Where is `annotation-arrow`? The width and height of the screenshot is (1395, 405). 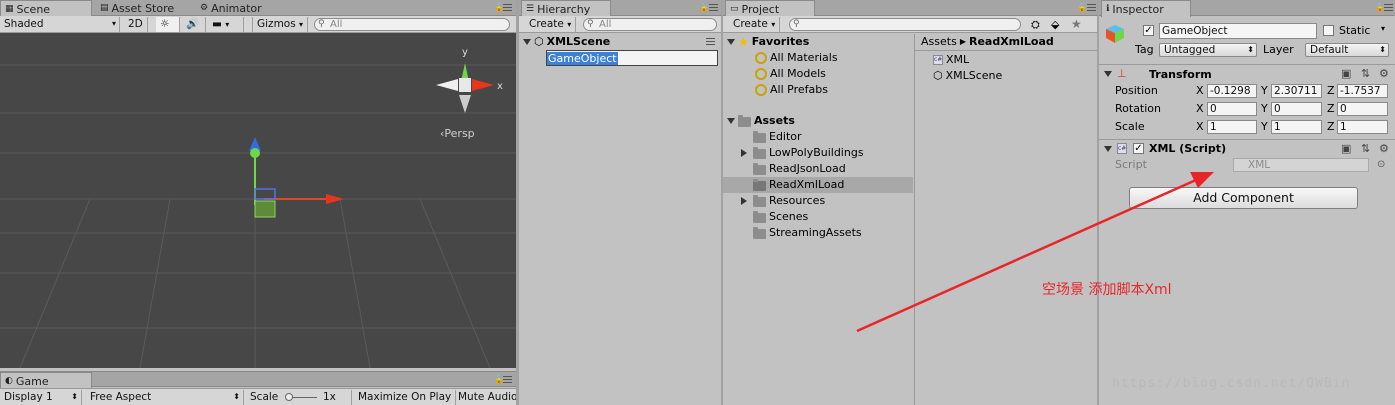
annotation-arrow is located at coordinates (1035, 252).